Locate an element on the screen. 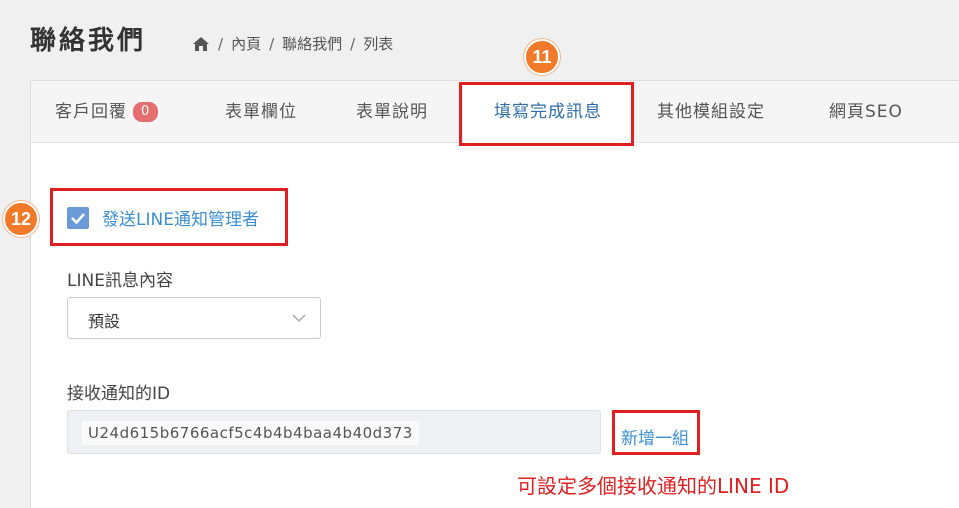  home-icon is located at coordinates (201, 44).